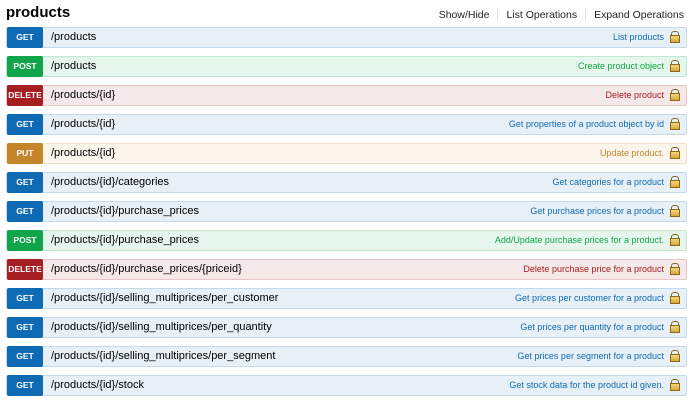  Describe the element at coordinates (346, 95) in the screenshot. I see `operation-row: DELETE /products/{id} Delete product` at that location.